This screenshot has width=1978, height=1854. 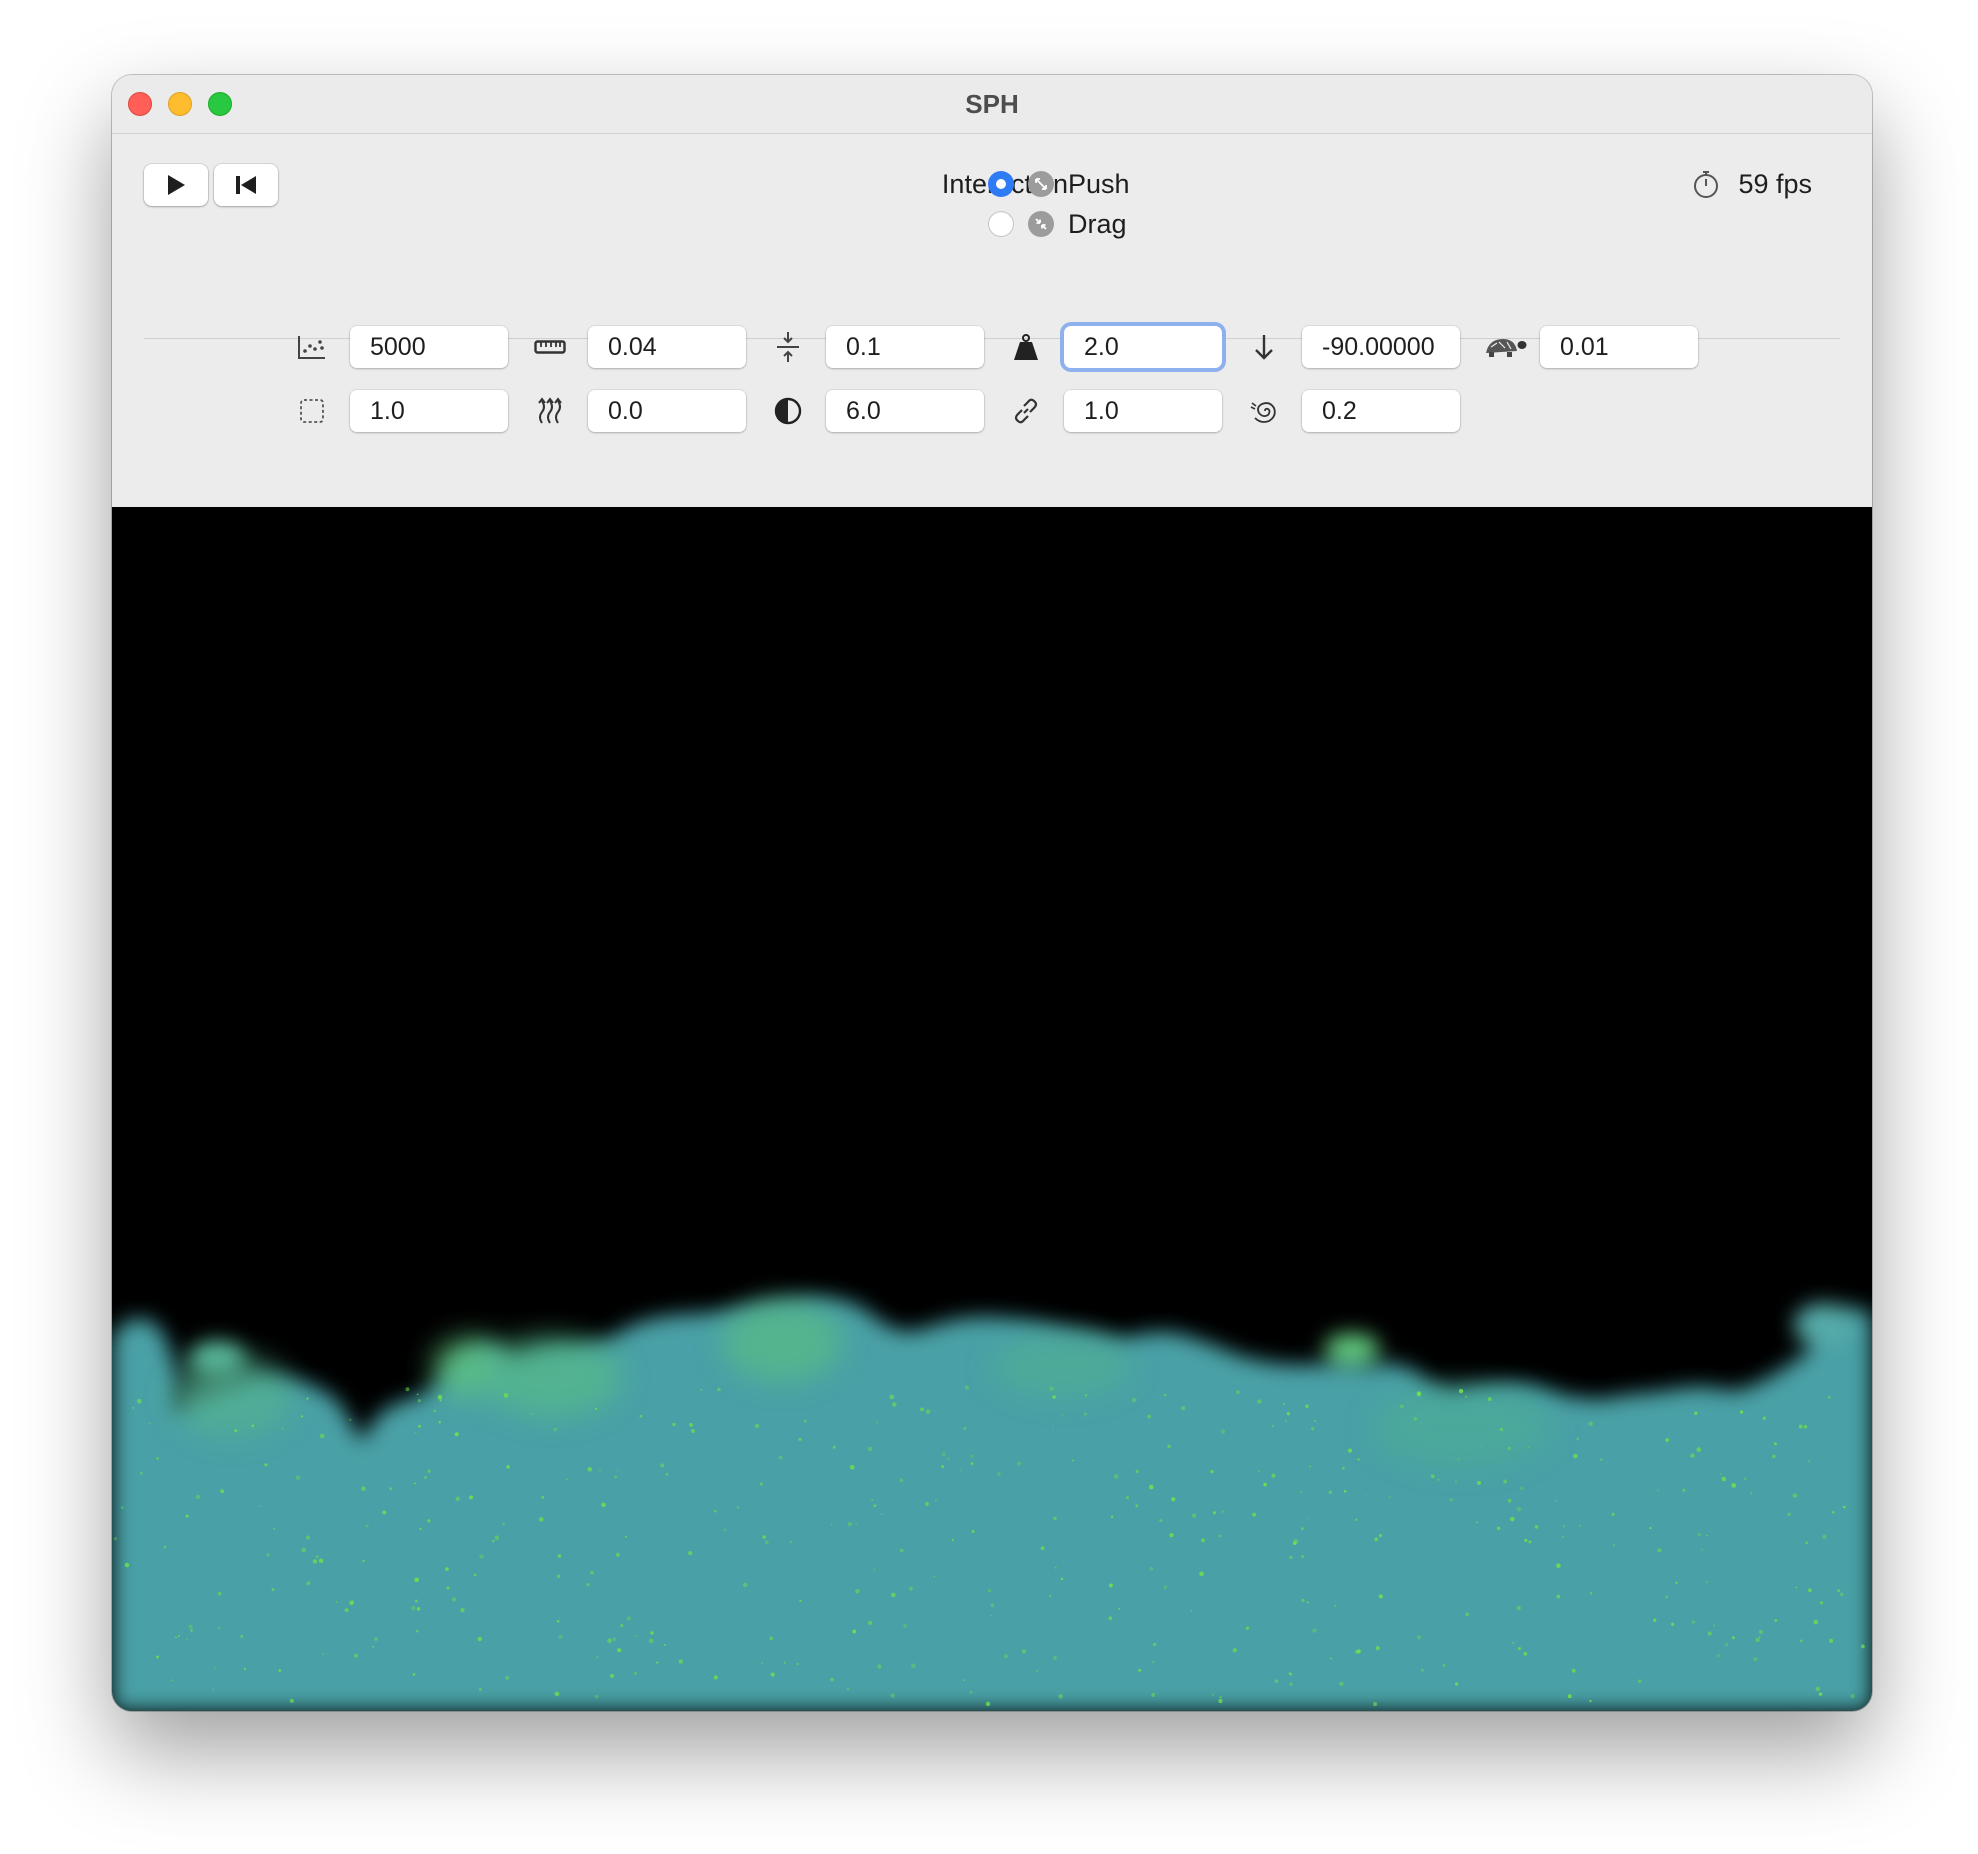 I want to click on timestep-field: 0.01, so click(x=1619, y=347).